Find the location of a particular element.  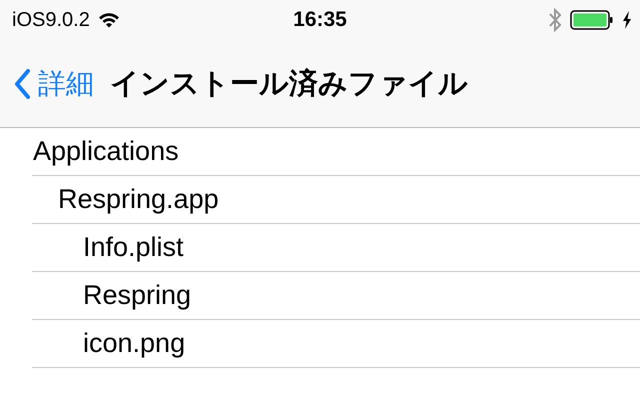

file-row: Respring is located at coordinates (336, 296).